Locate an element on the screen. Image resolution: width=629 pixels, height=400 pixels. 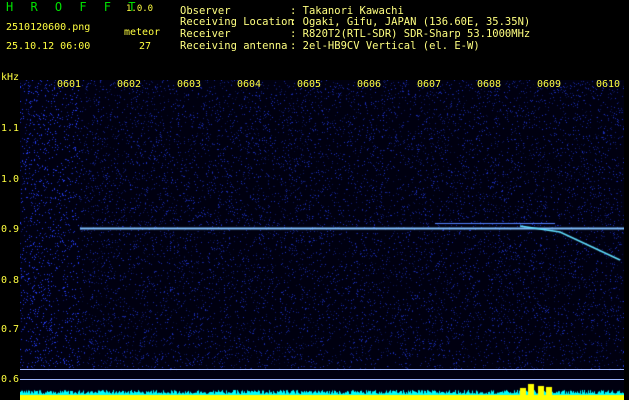
y-tick-label: 0.9 is located at coordinates (10, 229).